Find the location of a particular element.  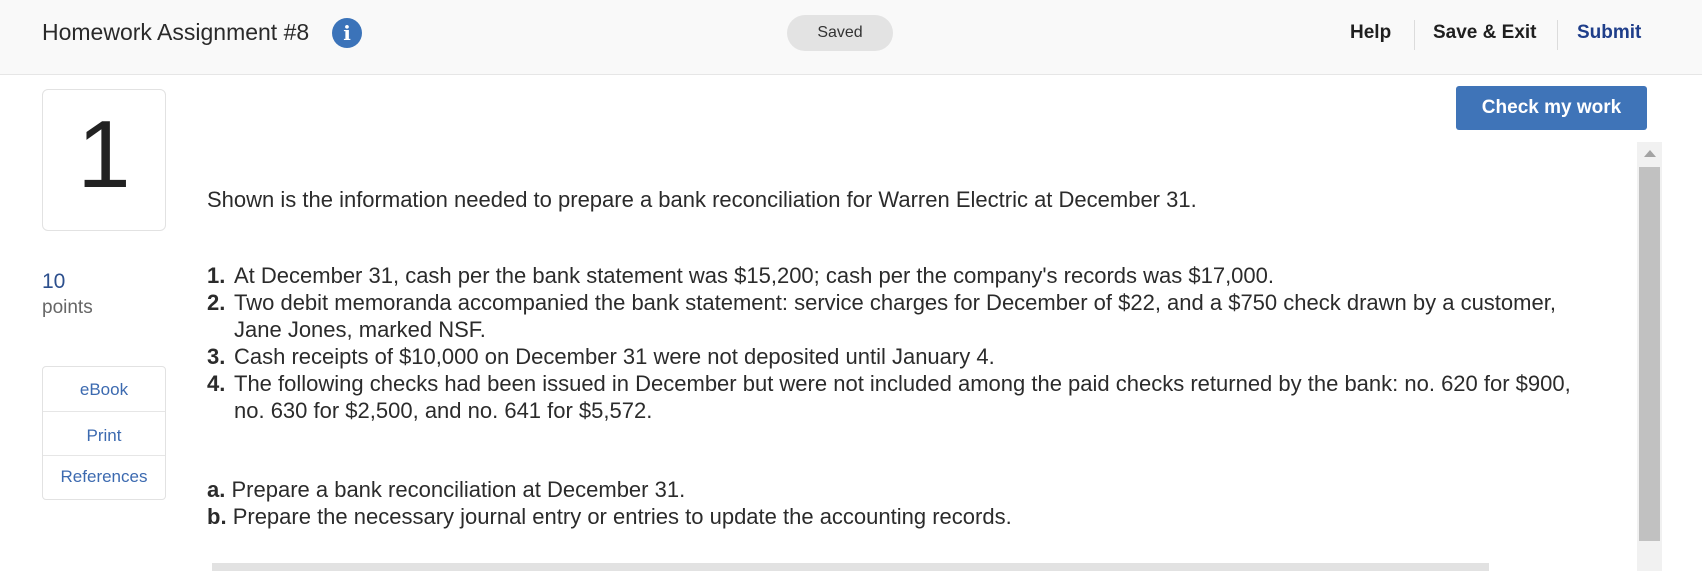

references-link: References is located at coordinates (104, 477).